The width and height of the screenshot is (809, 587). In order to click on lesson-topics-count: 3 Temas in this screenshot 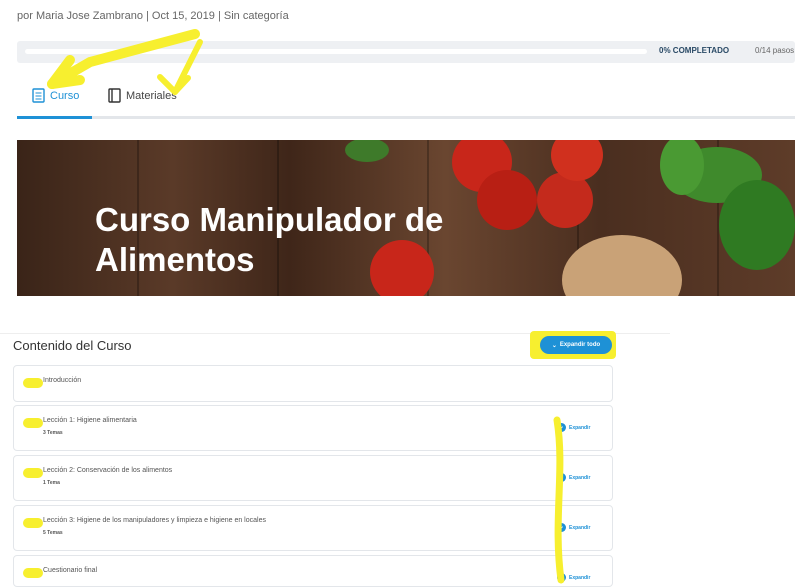, I will do `click(53, 433)`.